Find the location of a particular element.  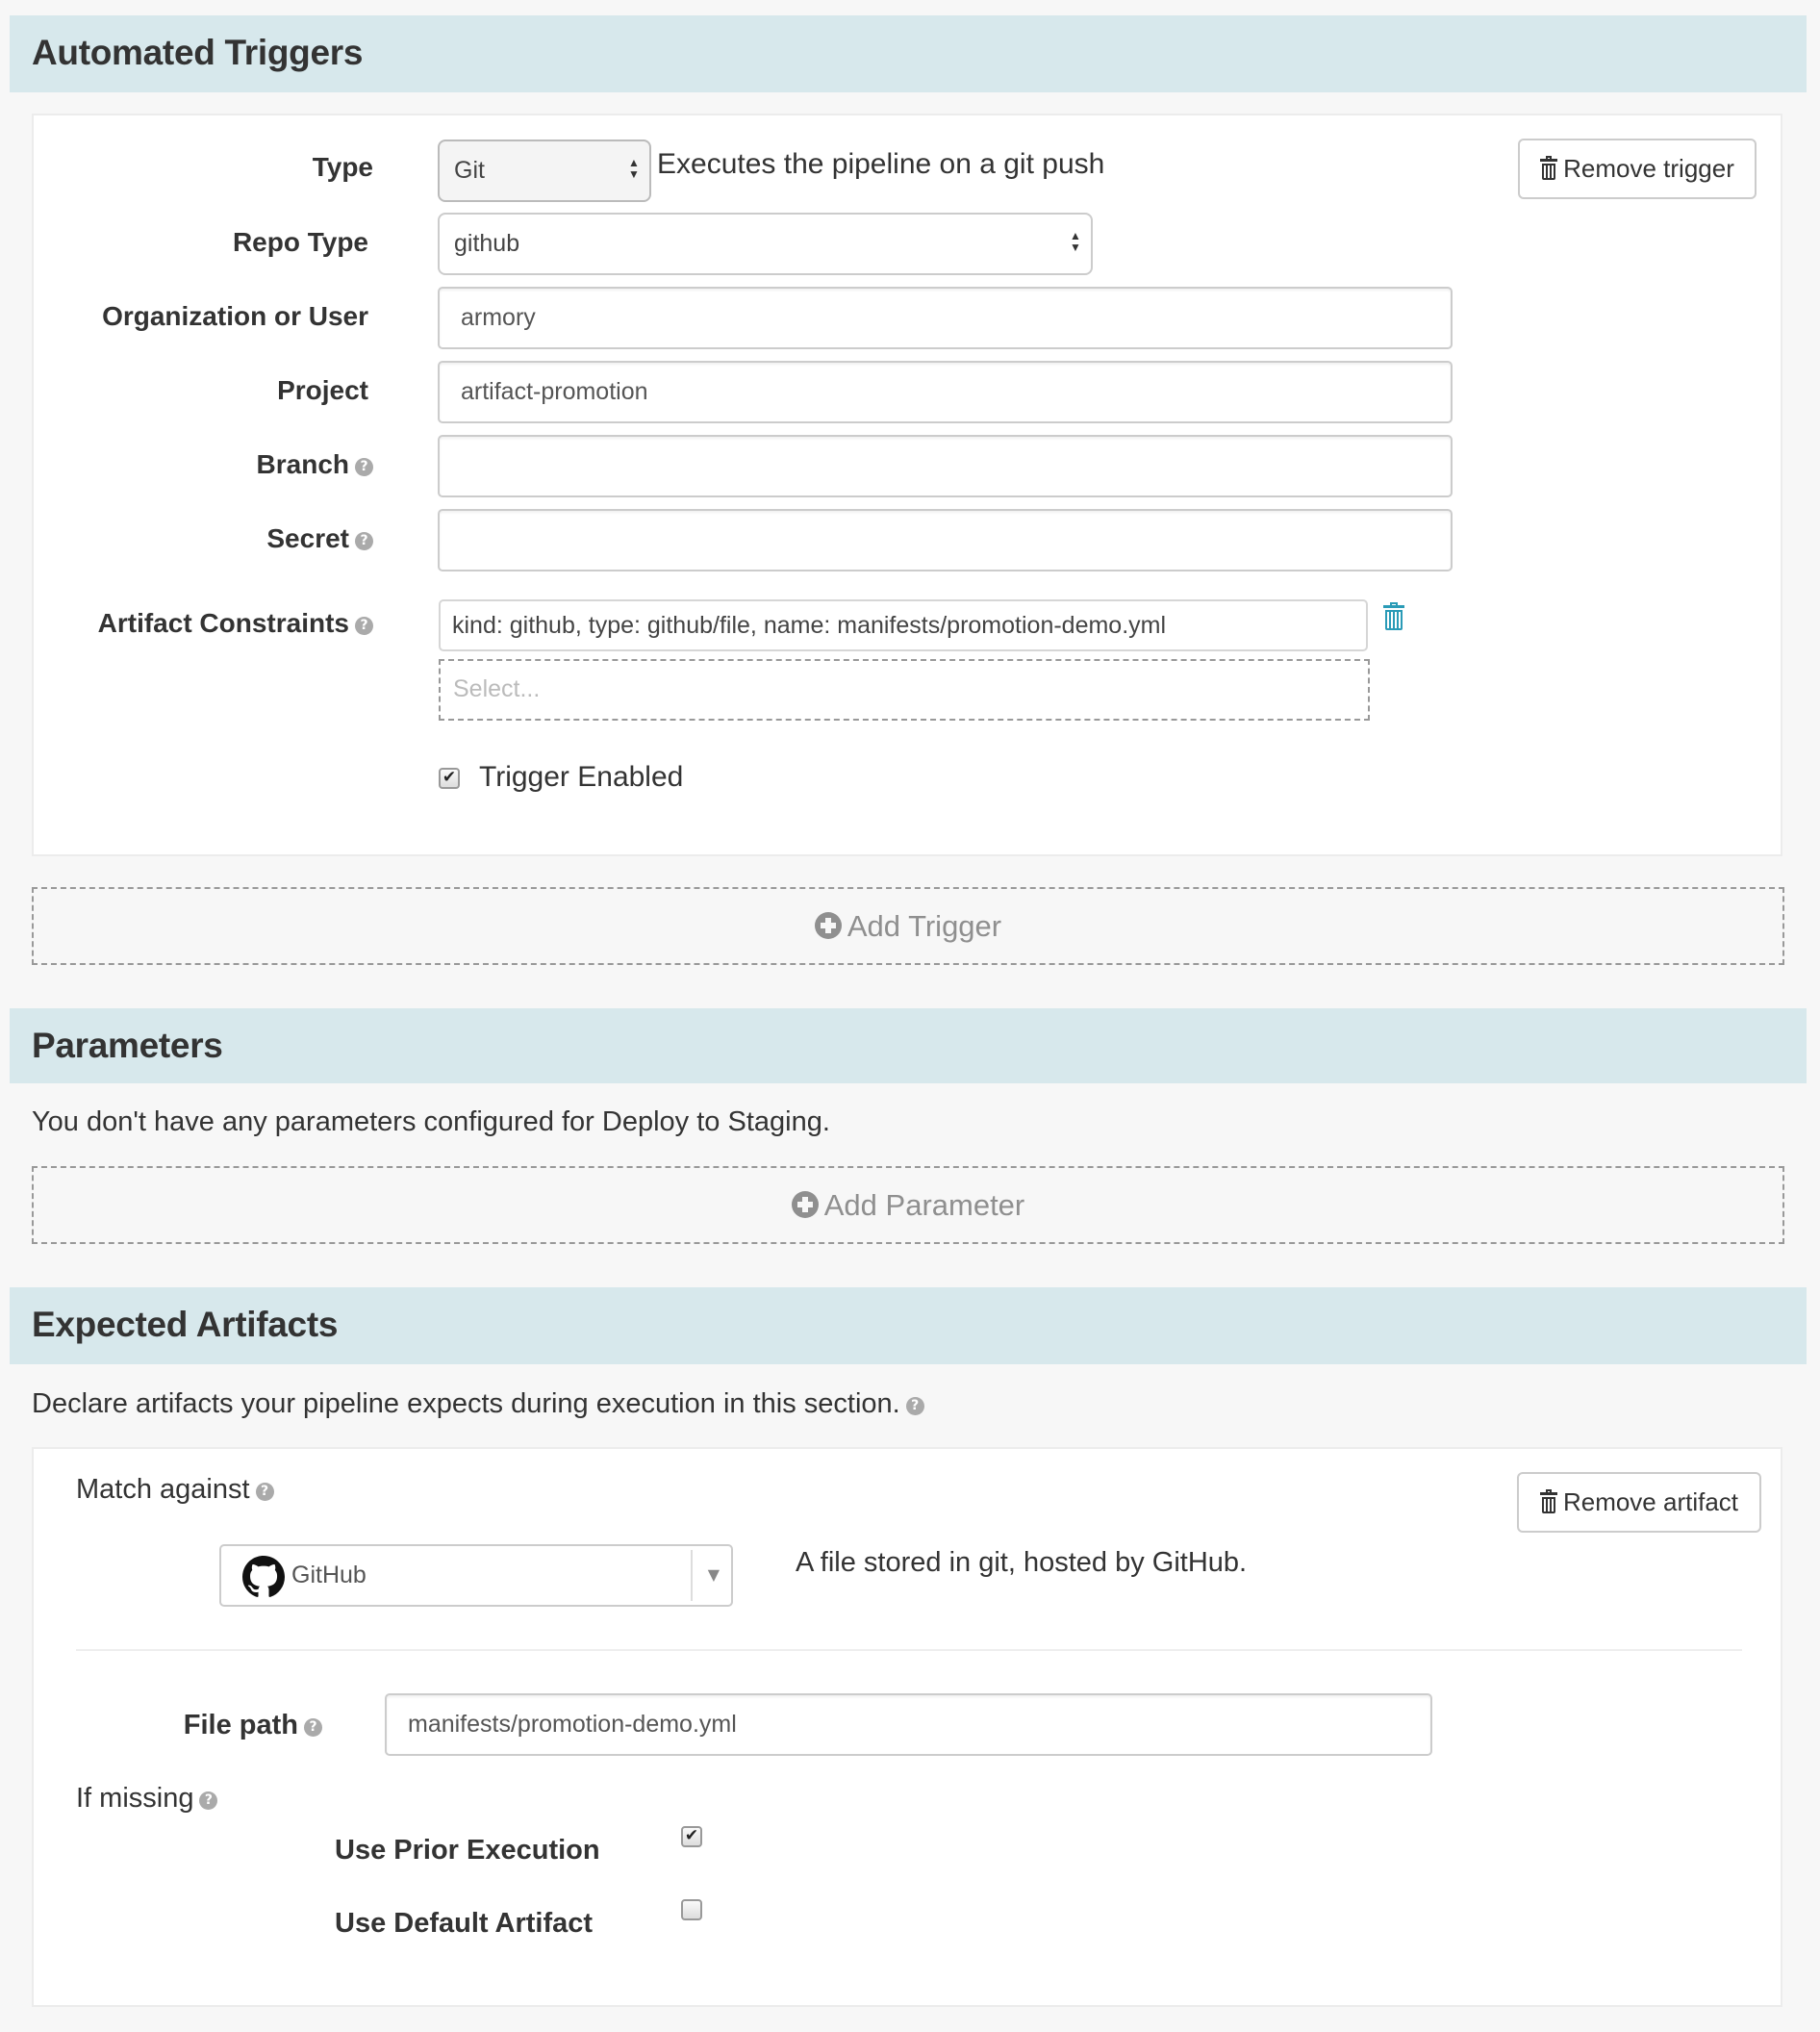

if-missing-label-text: If missing is located at coordinates (135, 1798).